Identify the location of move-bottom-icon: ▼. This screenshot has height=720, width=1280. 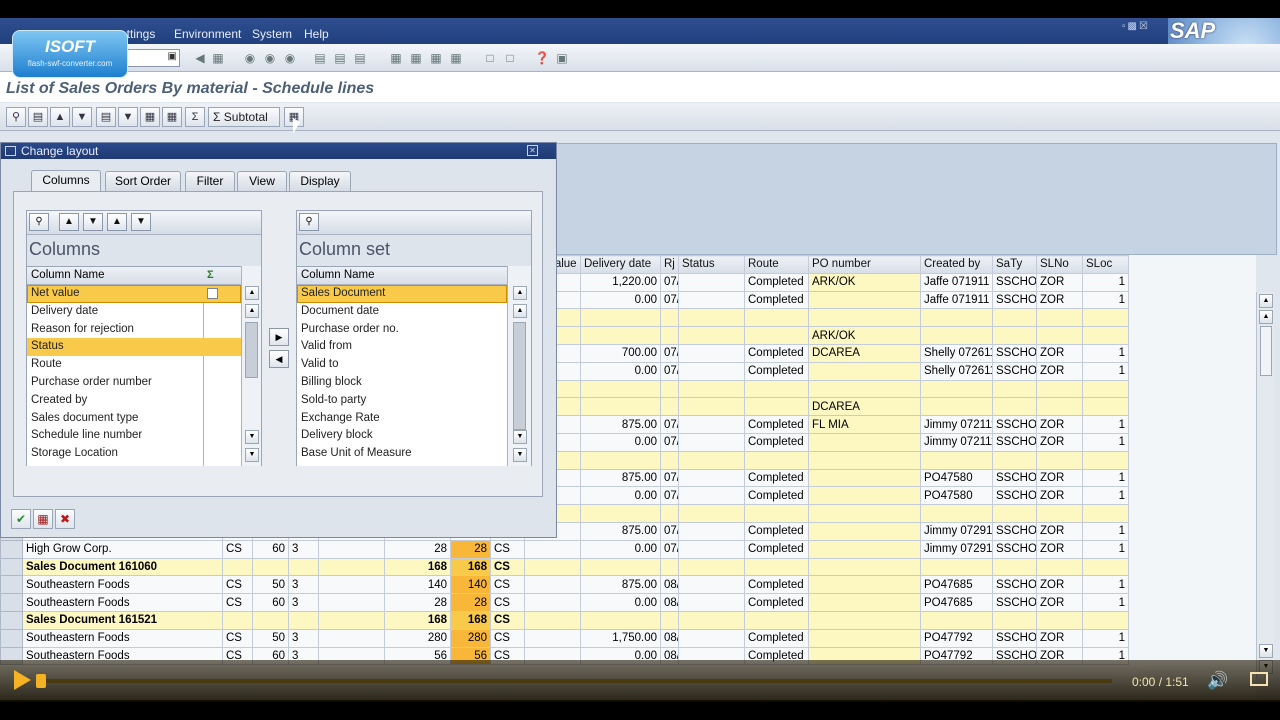
(141, 222).